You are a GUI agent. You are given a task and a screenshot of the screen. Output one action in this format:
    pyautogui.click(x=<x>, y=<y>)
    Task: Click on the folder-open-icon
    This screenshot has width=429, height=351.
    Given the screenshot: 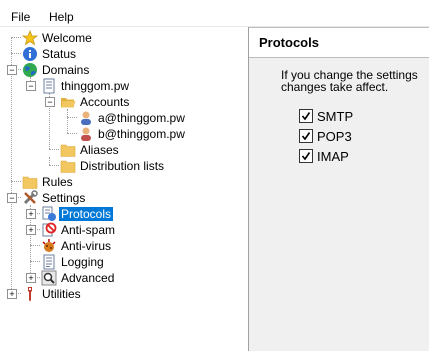 What is the action you would take?
    pyautogui.click(x=68, y=102)
    